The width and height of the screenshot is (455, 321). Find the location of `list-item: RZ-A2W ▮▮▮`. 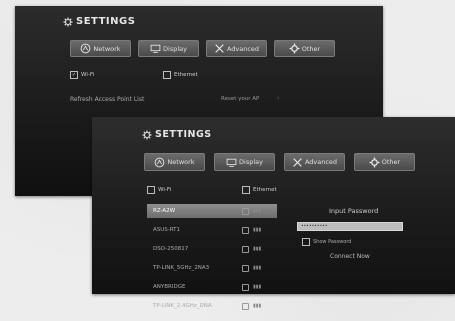

list-item: RZ-A2W ▮▮▮ is located at coordinates (212, 211).